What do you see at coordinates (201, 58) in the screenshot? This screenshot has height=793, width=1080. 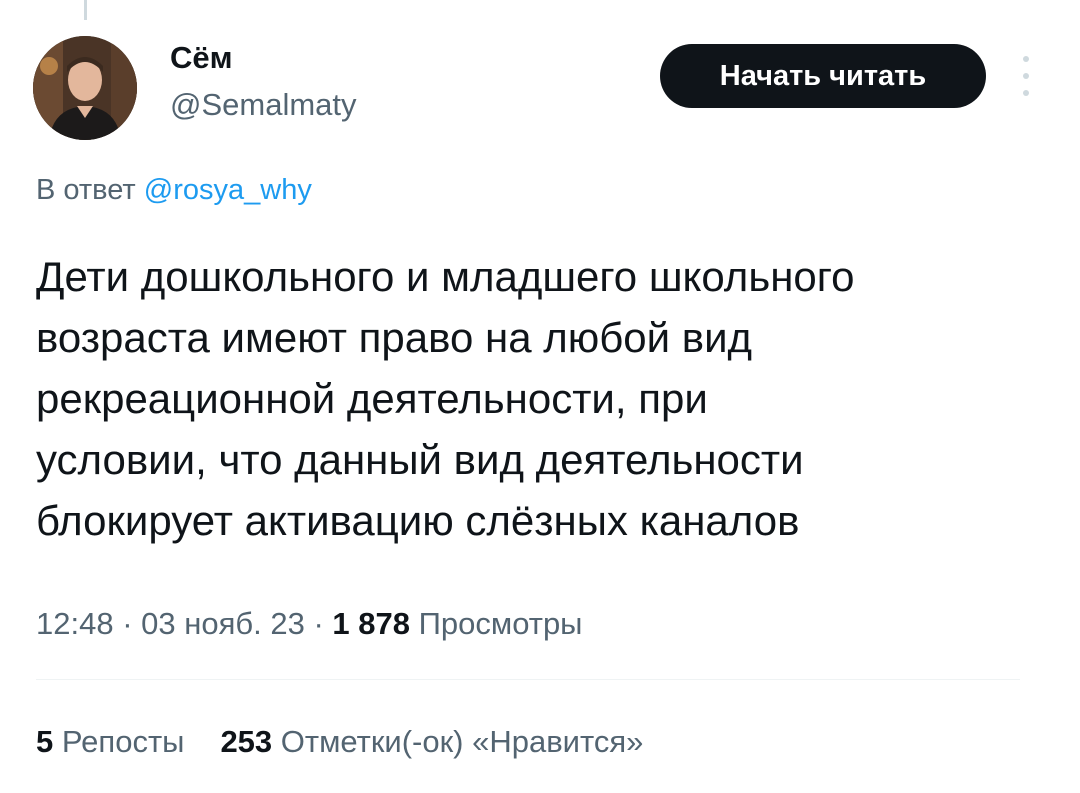 I see `author-display-name: Сём` at bounding box center [201, 58].